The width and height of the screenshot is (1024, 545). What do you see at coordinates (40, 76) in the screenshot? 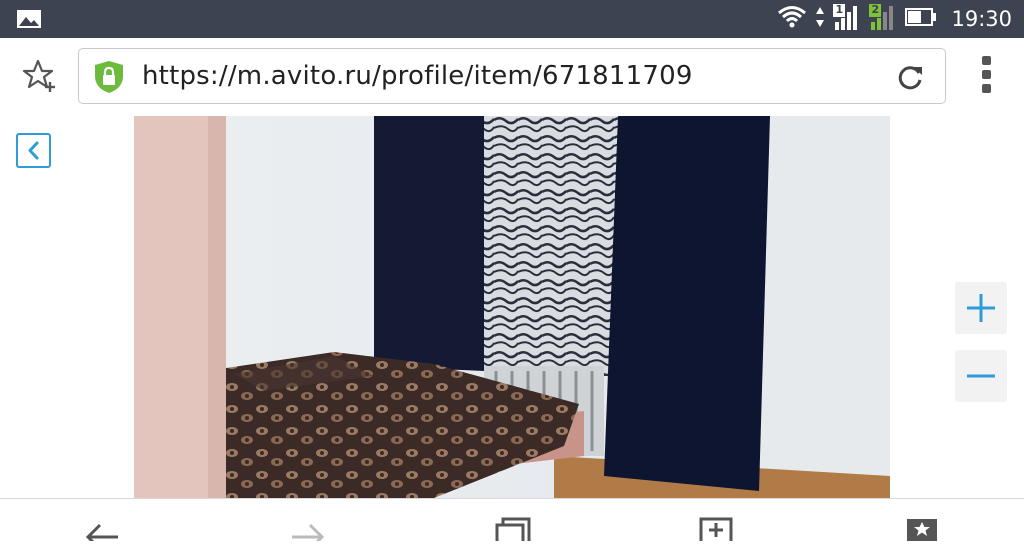
I see `star-plus-icon` at bounding box center [40, 76].